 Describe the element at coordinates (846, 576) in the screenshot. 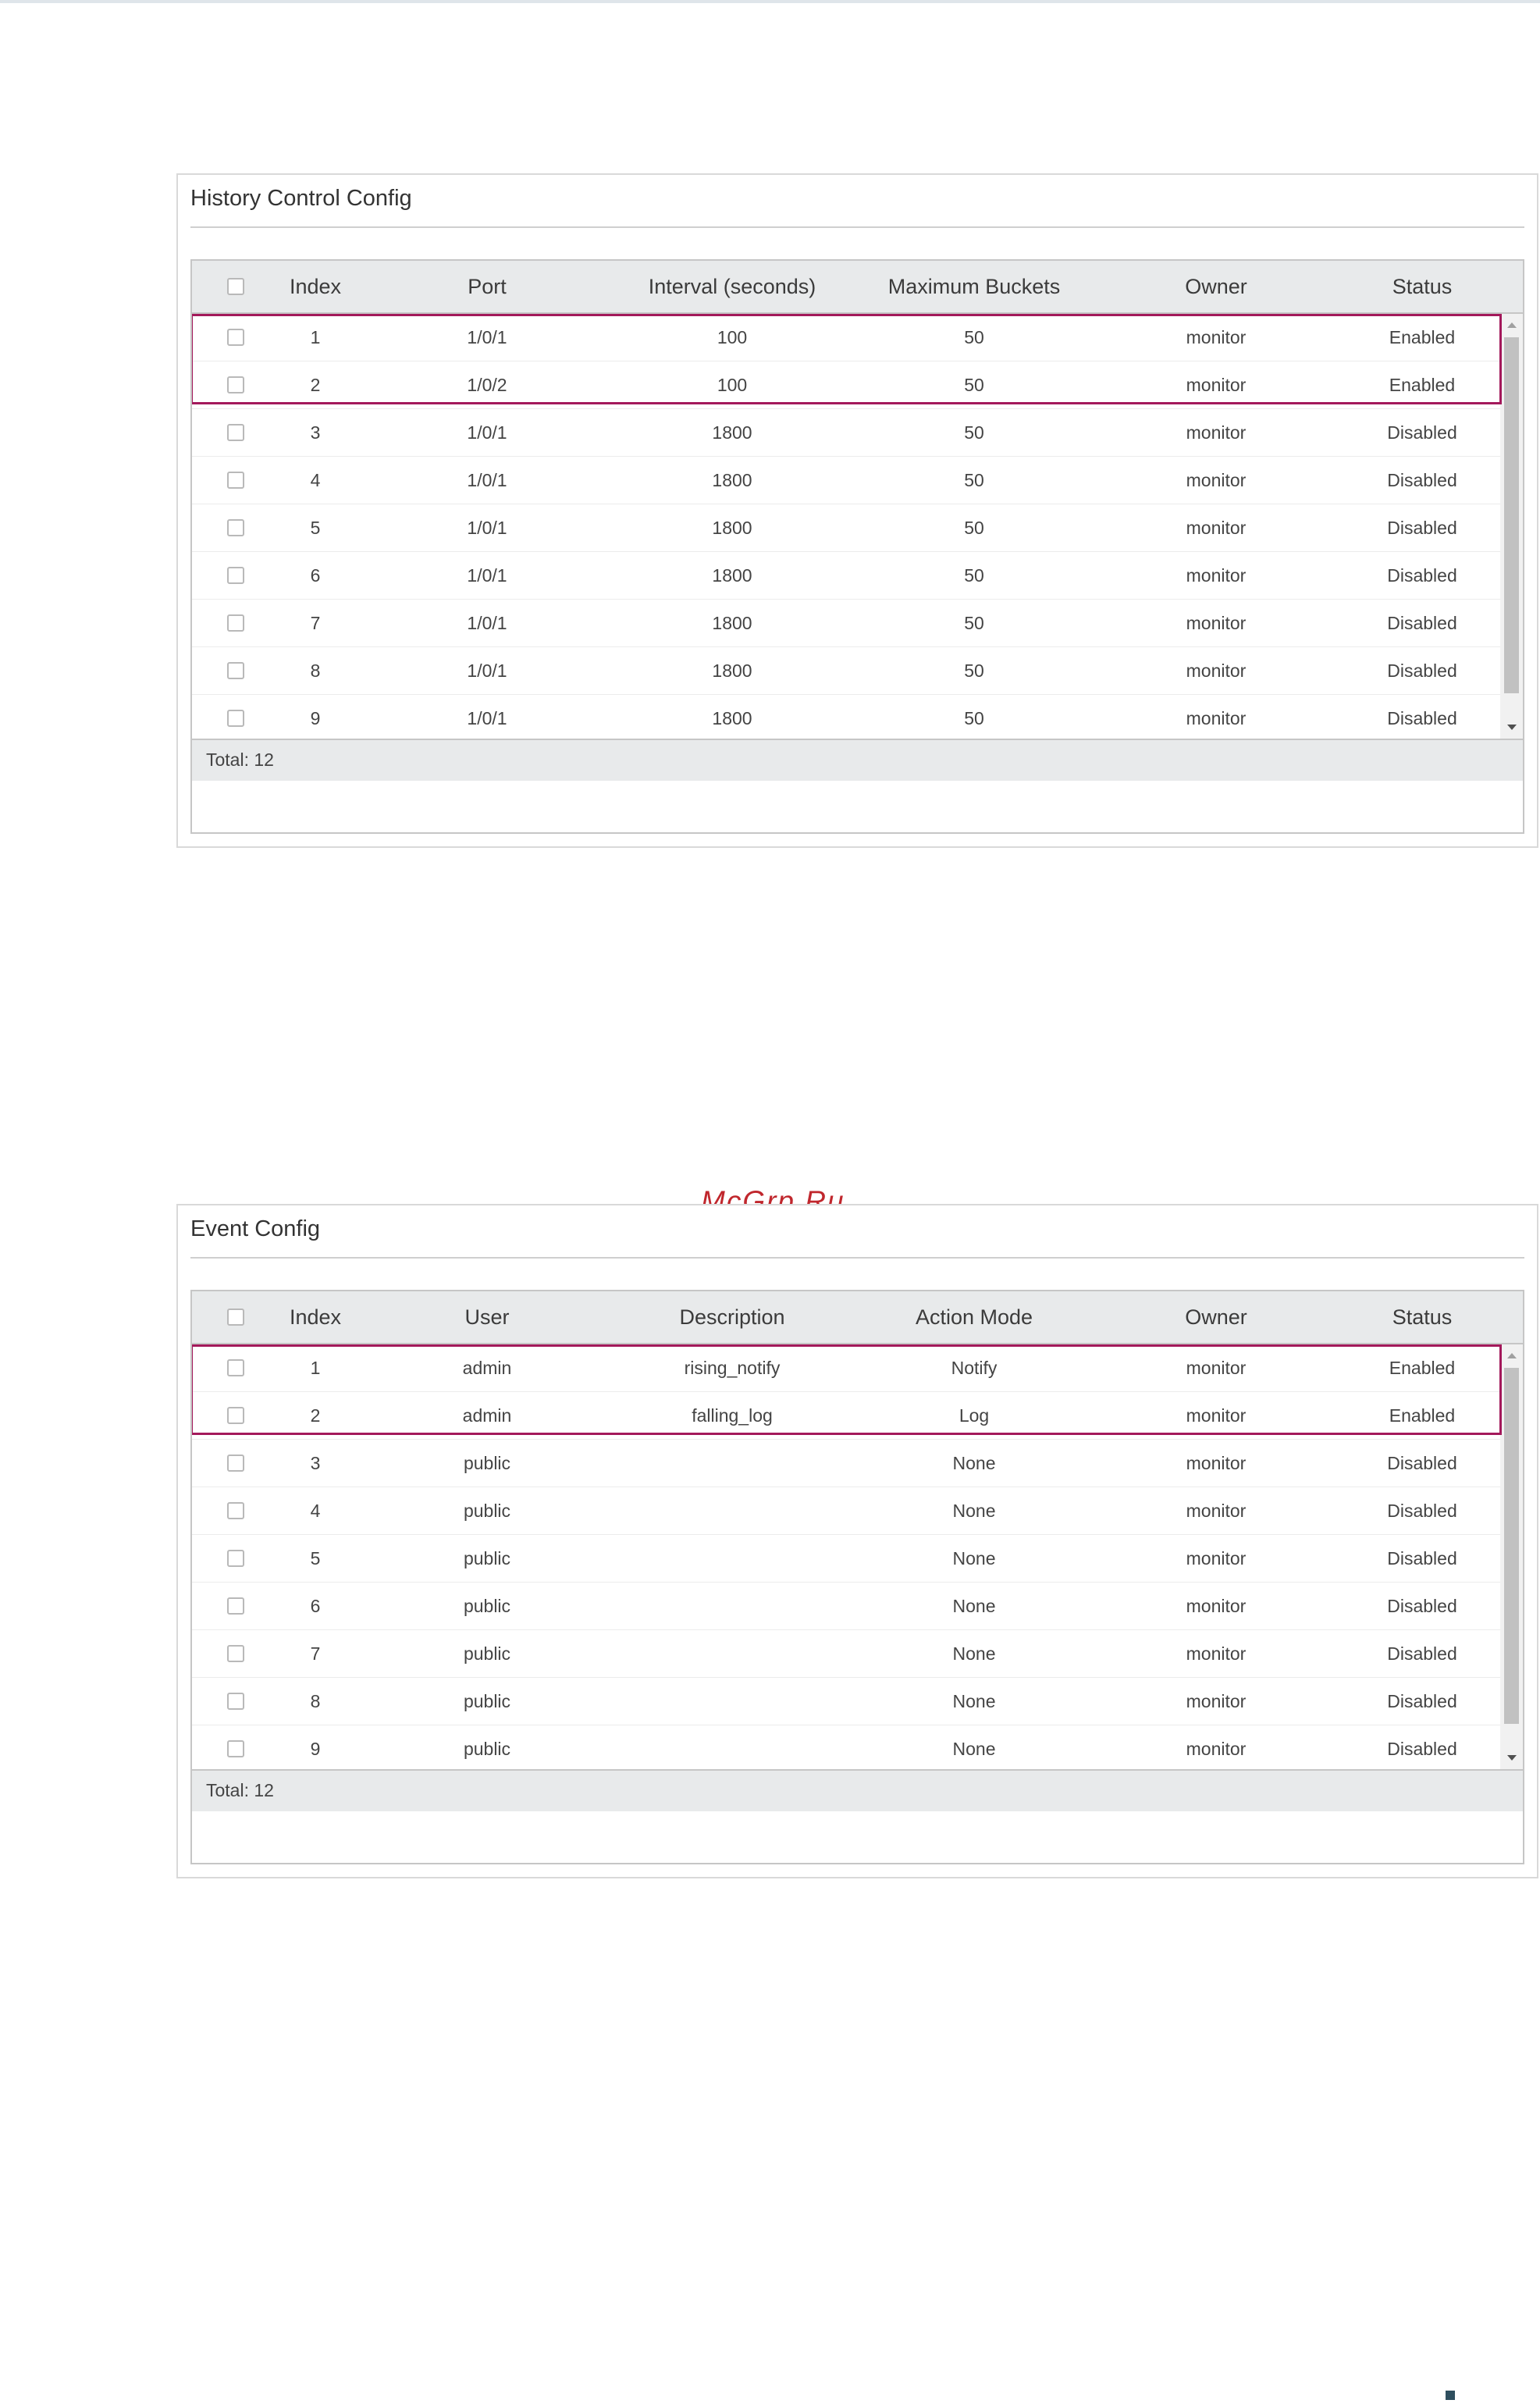

I see `table-row: 6 1/0/1 1800 50 monitor Disabled` at that location.